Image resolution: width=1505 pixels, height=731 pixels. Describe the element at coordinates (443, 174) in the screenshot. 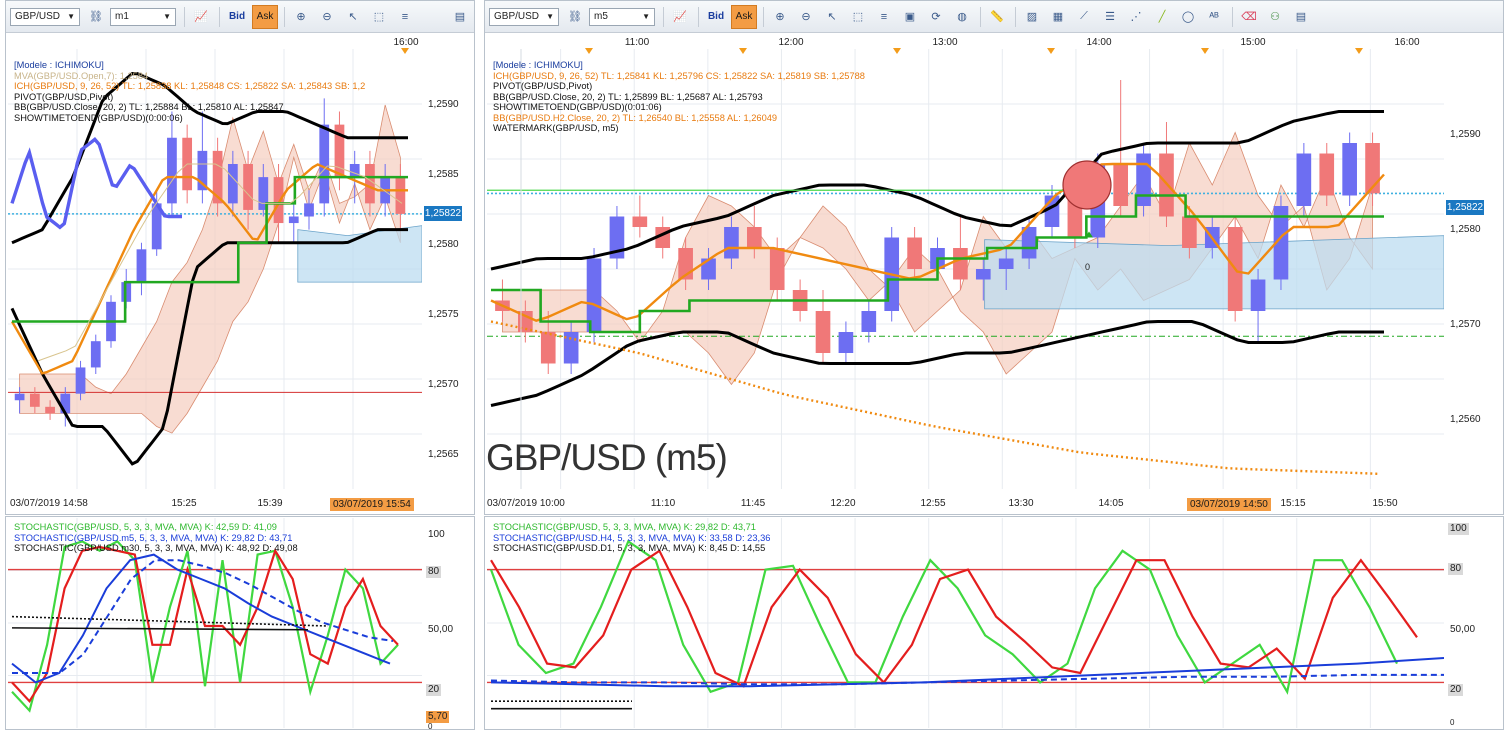

I see `price-tick: 1,2585` at that location.